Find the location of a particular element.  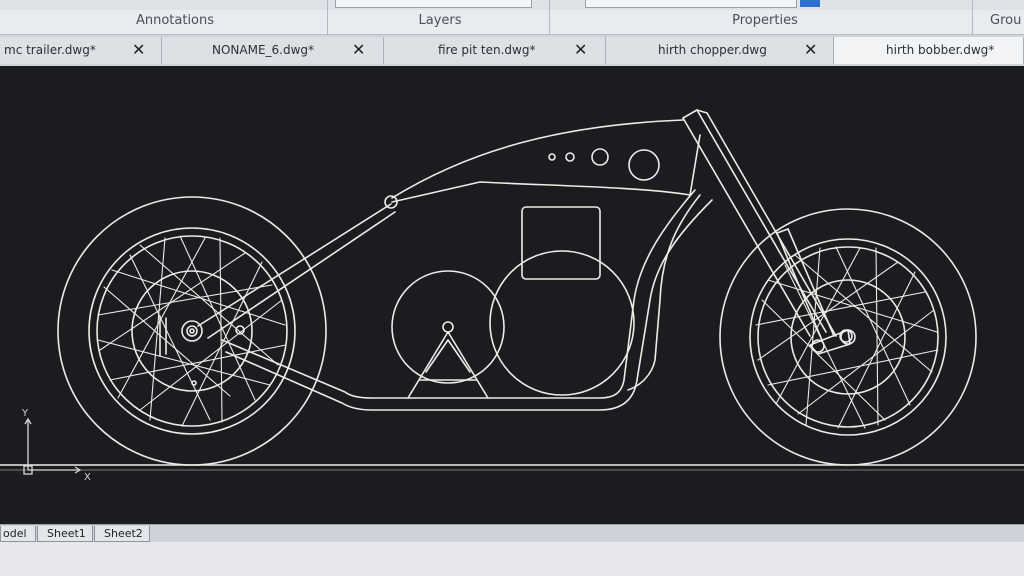

tab-fire-pit-ten: fire pit ten.dwg* ✕ is located at coordinates (495, 50).